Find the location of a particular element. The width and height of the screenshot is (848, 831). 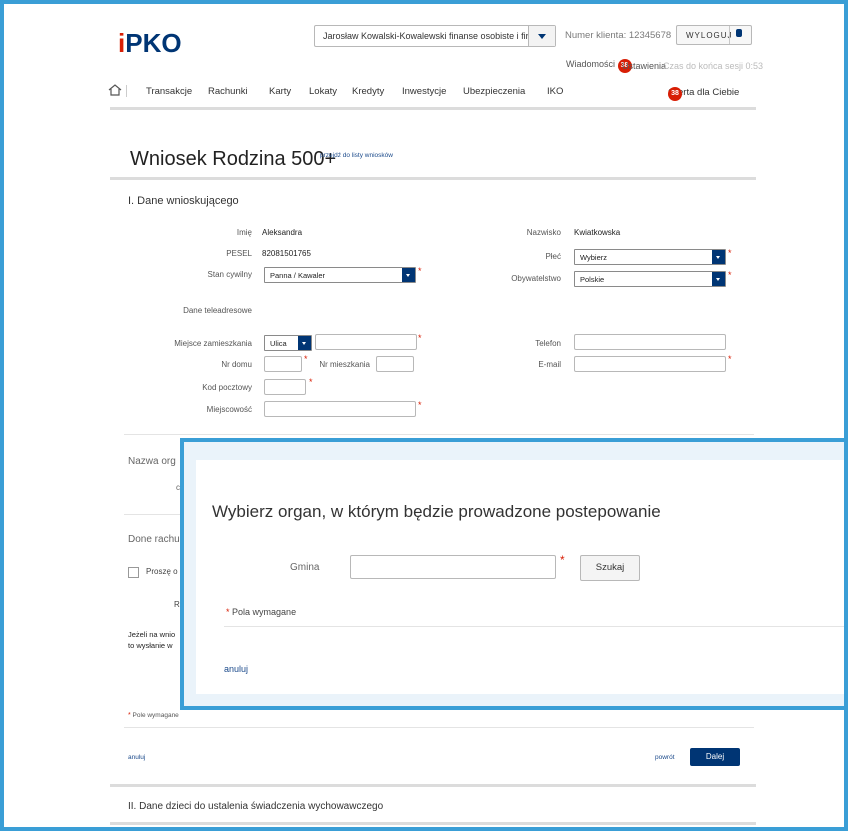

pko-logo: iPKO is located at coordinates (150, 43).